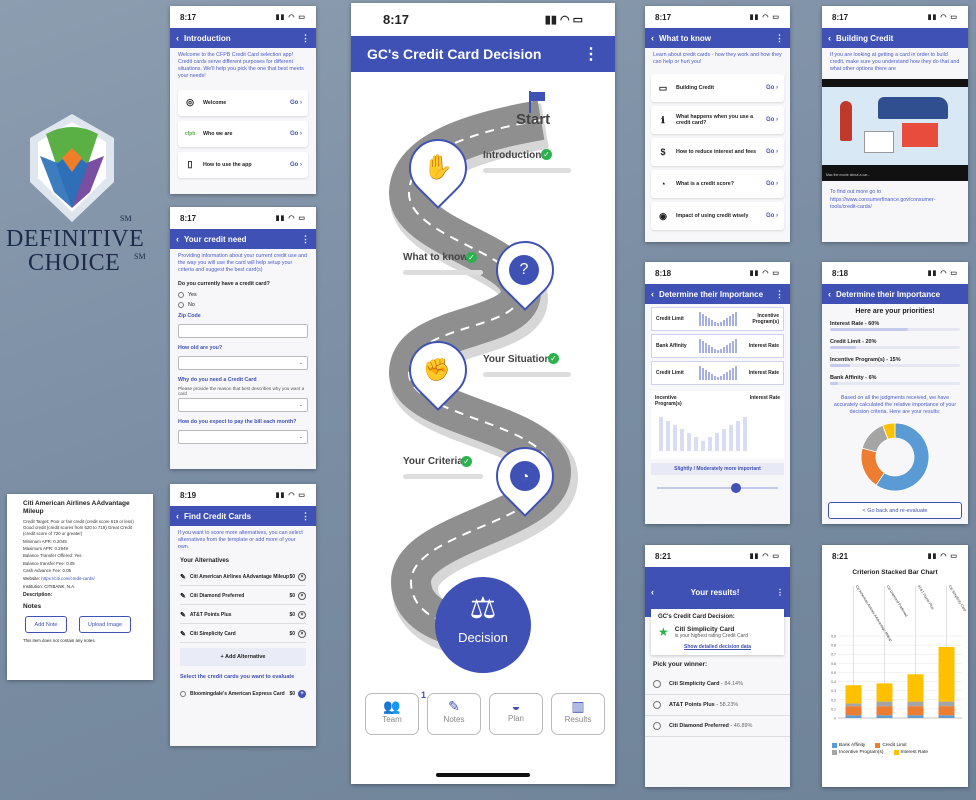 The image size is (976, 800). I want to click on alternative-row: ✎ Citi Simplicity Card $0 ×, so click(243, 635).